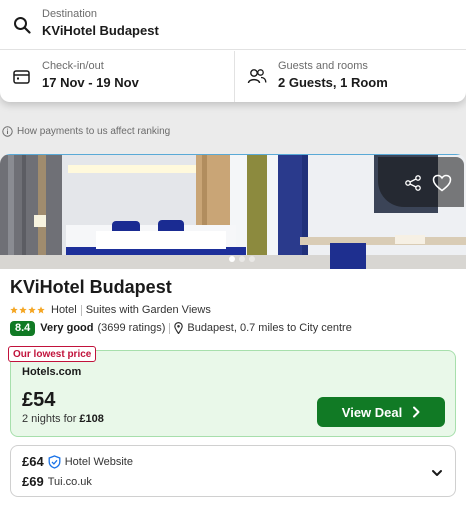 This screenshot has width=466, height=505. Describe the element at coordinates (49, 419) in the screenshot. I see `nights-text: 2 nights for` at that location.